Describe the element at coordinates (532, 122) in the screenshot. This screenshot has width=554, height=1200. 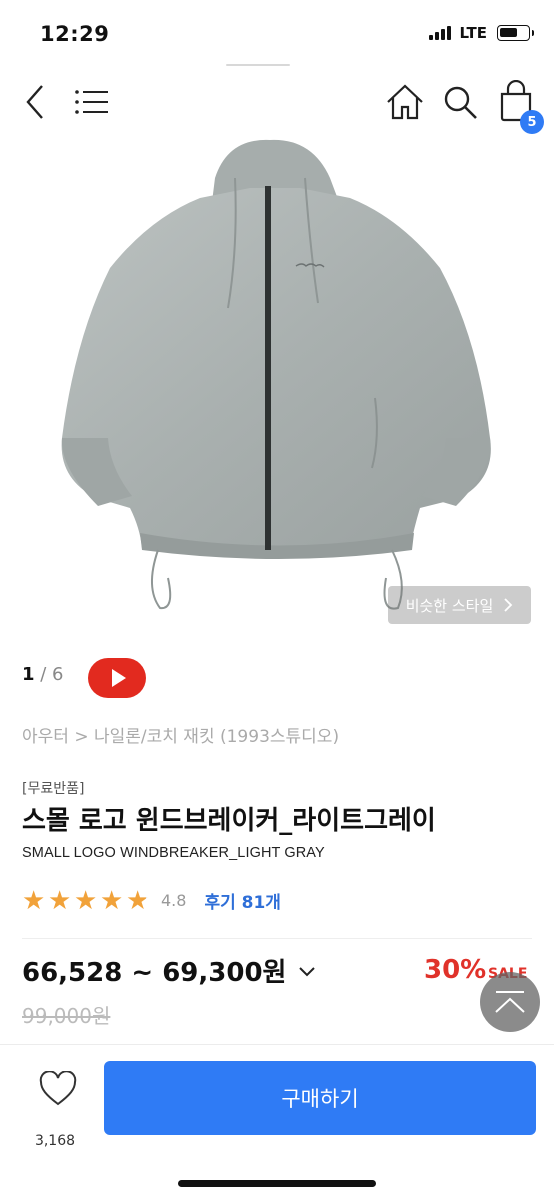
I see `cart-count-badge: 5` at that location.